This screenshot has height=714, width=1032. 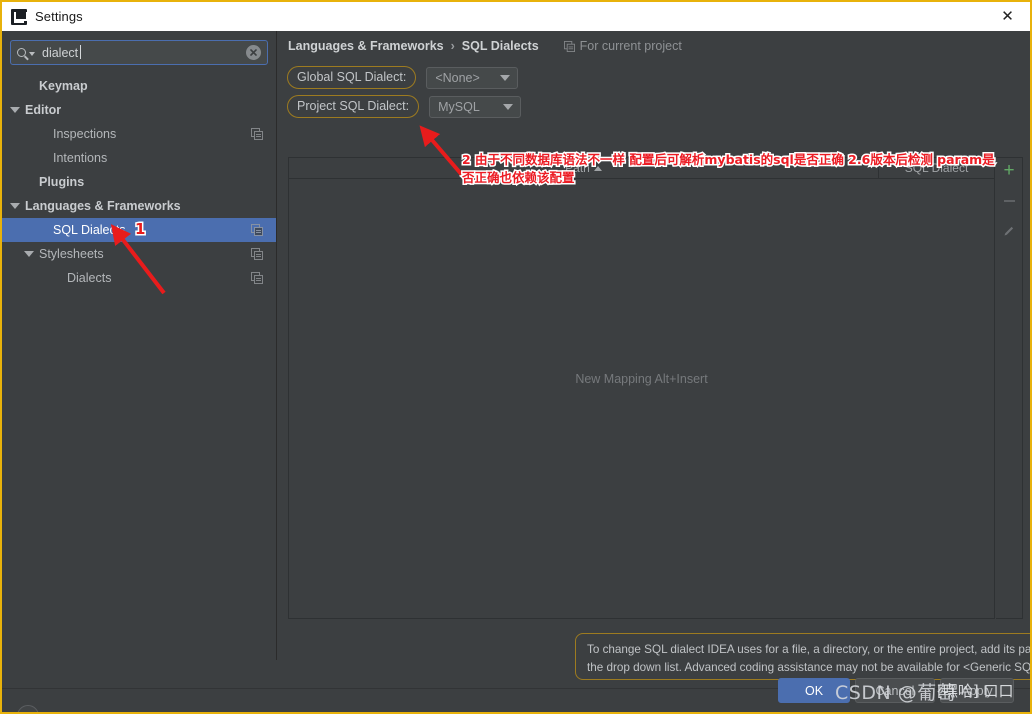 What do you see at coordinates (1009, 201) in the screenshot?
I see `remove-mapping-button` at bounding box center [1009, 201].